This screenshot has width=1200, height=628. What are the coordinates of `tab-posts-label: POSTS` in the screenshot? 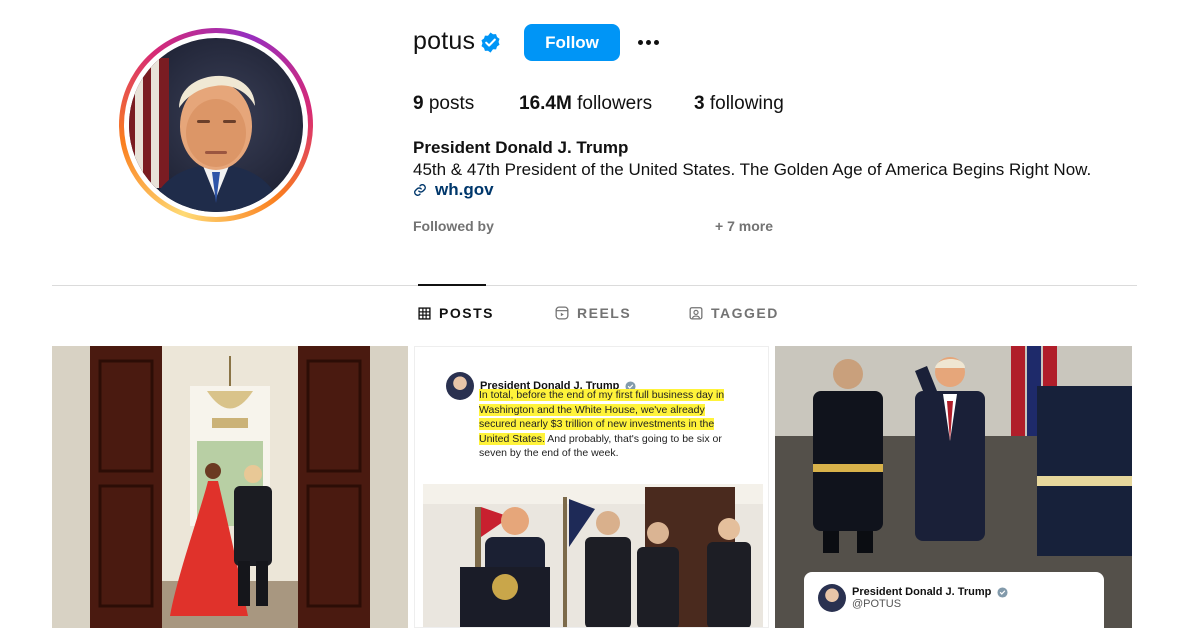 It's located at (466, 313).